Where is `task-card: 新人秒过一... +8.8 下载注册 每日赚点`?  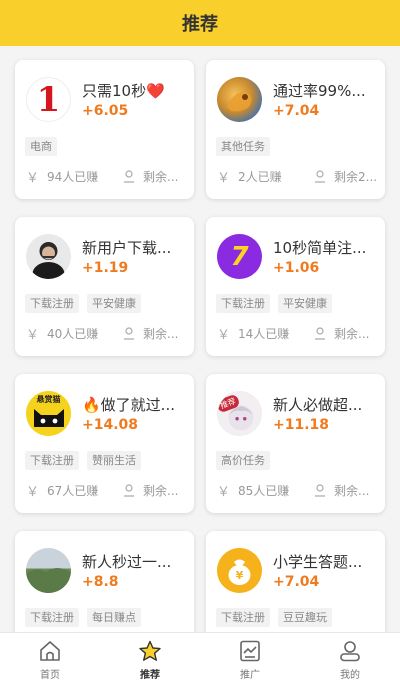 task-card: 新人秒过一... +8.8 下载注册 每日赚点 is located at coordinates (104, 581).